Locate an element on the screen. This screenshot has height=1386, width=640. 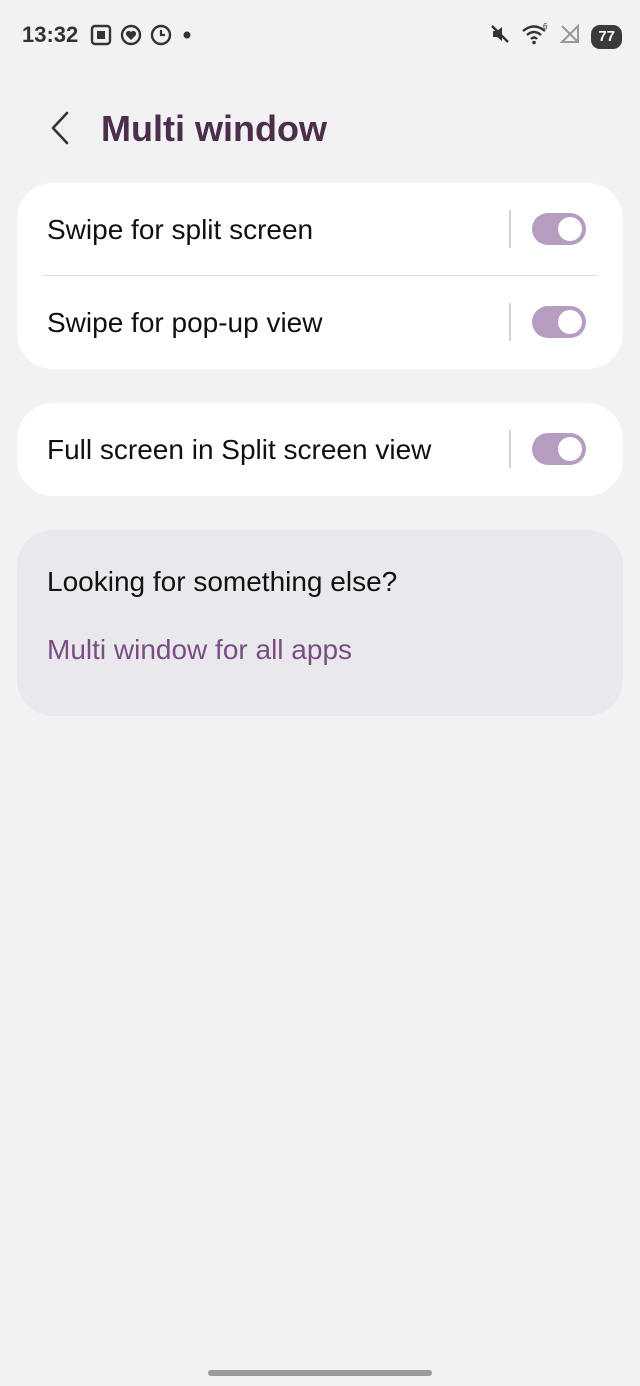
setting-label: Swipe for split screen is located at coordinates (180, 229).